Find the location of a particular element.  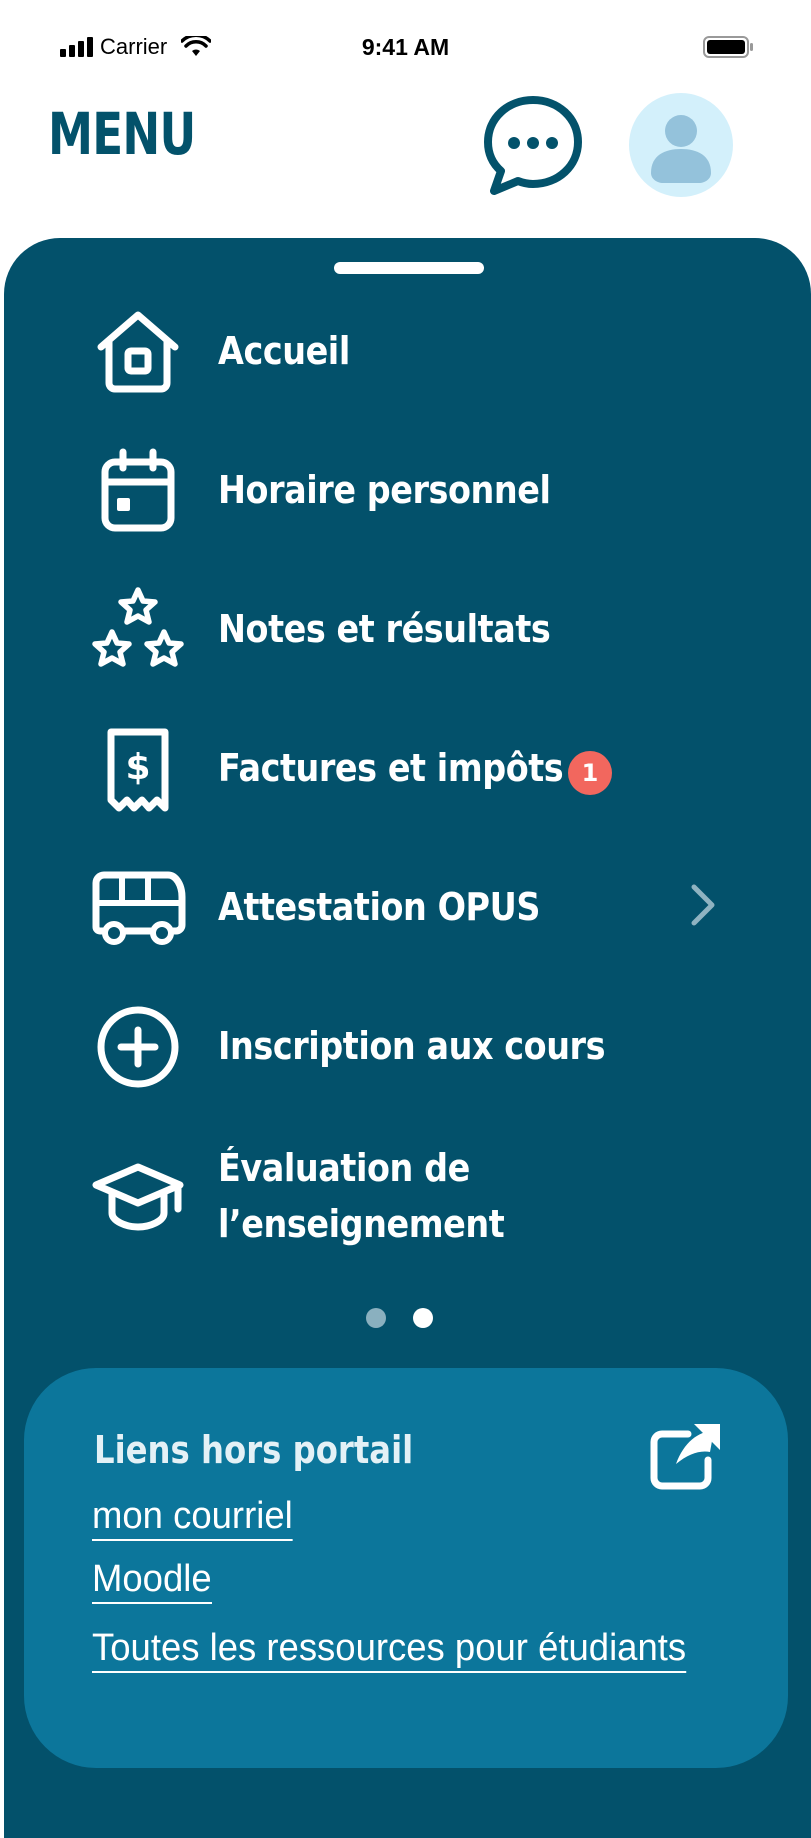

menu-item-label: Inscription aux cours is located at coordinates (412, 1046).